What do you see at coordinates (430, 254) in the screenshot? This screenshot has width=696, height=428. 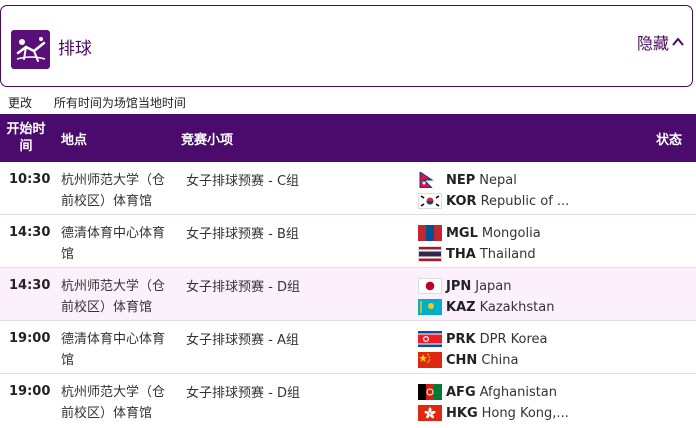 I see `thailand-flag-icon` at bounding box center [430, 254].